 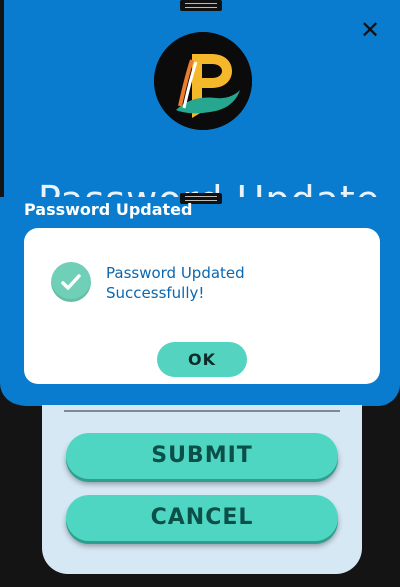 What do you see at coordinates (202, 518) in the screenshot?
I see `cancel-button: CANCEL` at bounding box center [202, 518].